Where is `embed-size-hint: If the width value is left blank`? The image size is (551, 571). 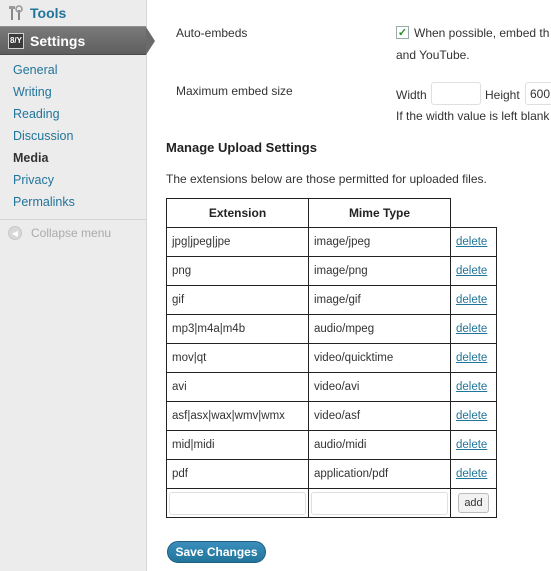
embed-size-hint: If the width value is left blank is located at coordinates (473, 116).